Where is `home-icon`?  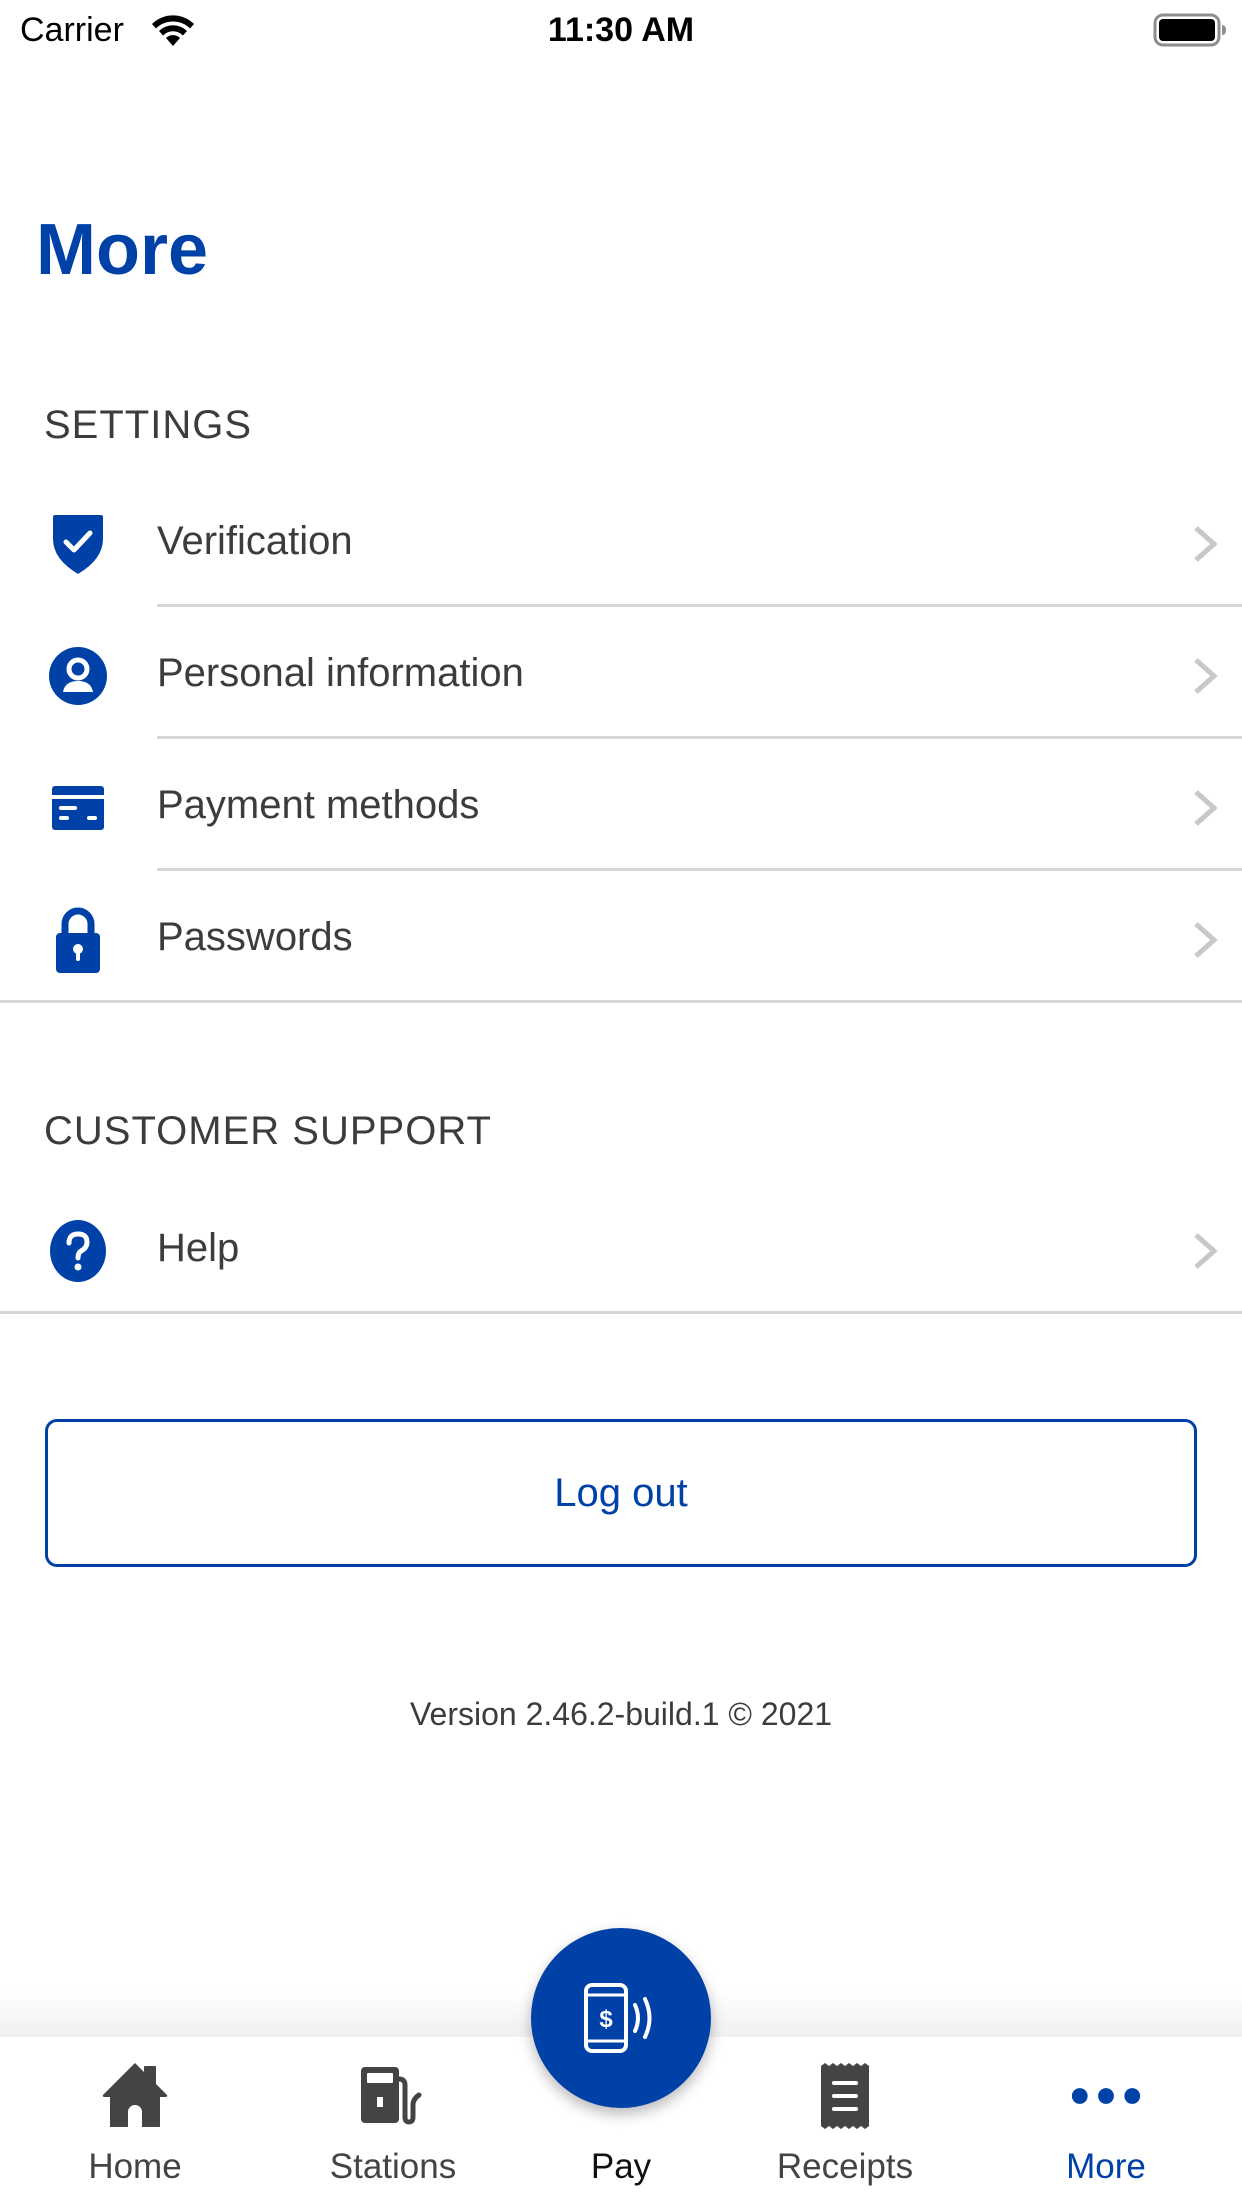 home-icon is located at coordinates (135, 2096).